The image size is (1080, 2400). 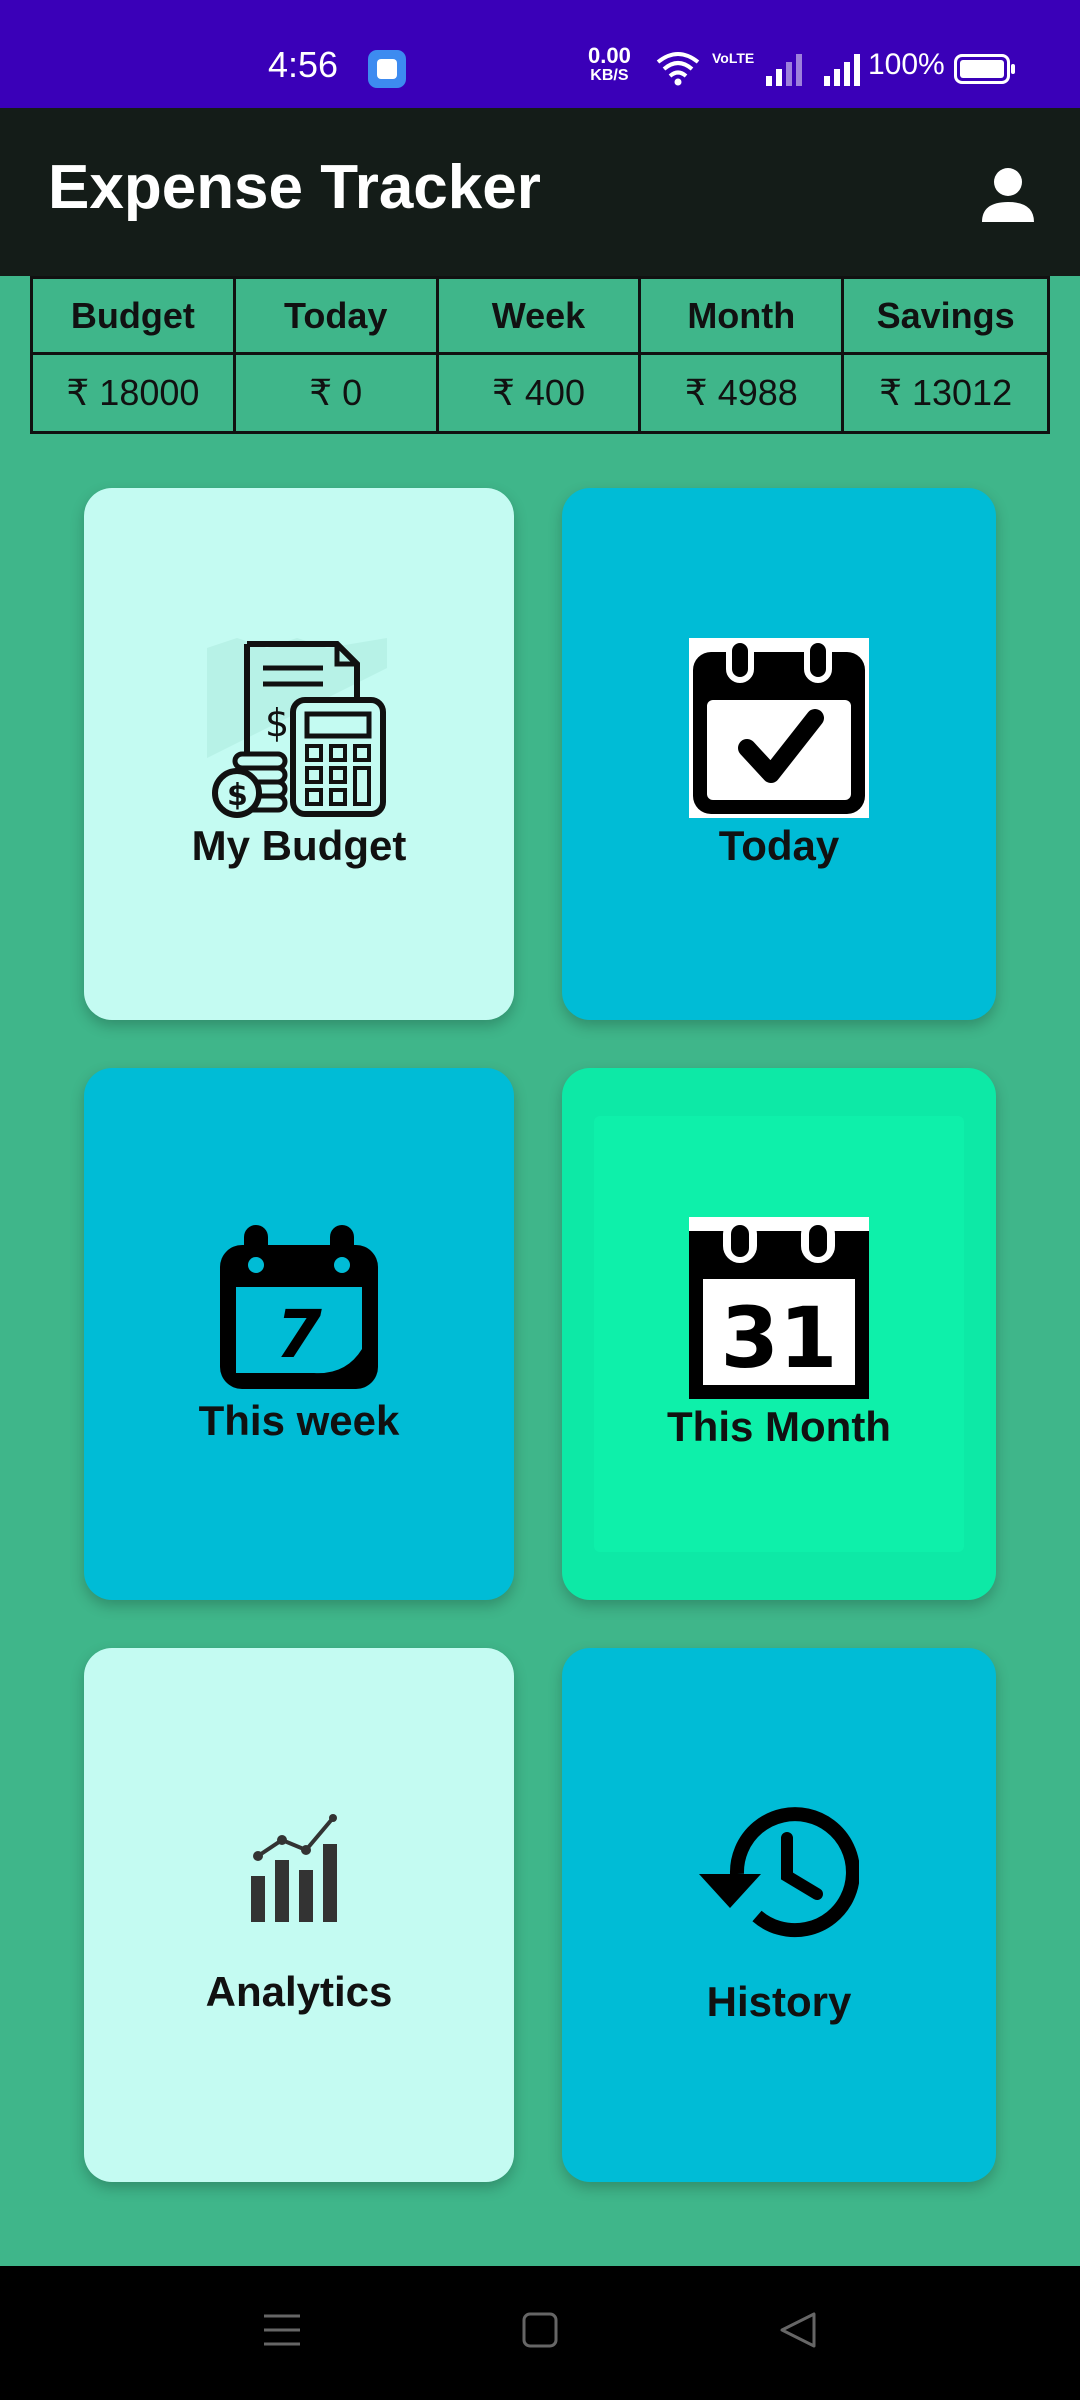 I want to click on app-bar: Expense Tracker, so click(x=540, y=192).